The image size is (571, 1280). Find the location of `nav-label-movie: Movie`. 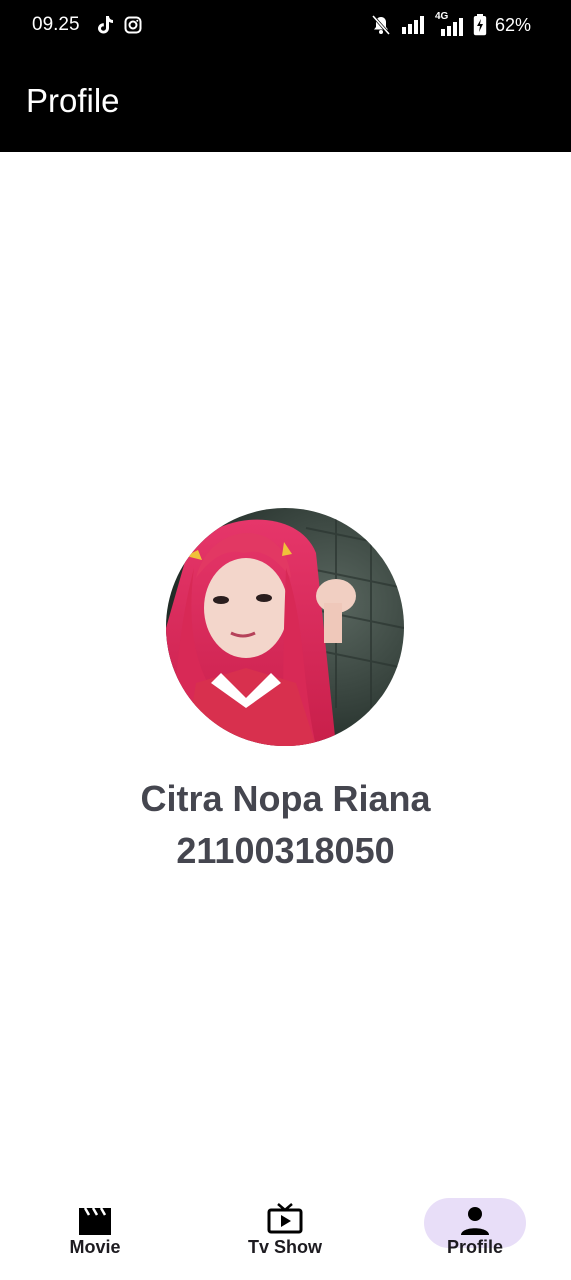

nav-label-movie: Movie is located at coordinates (95, 1247).